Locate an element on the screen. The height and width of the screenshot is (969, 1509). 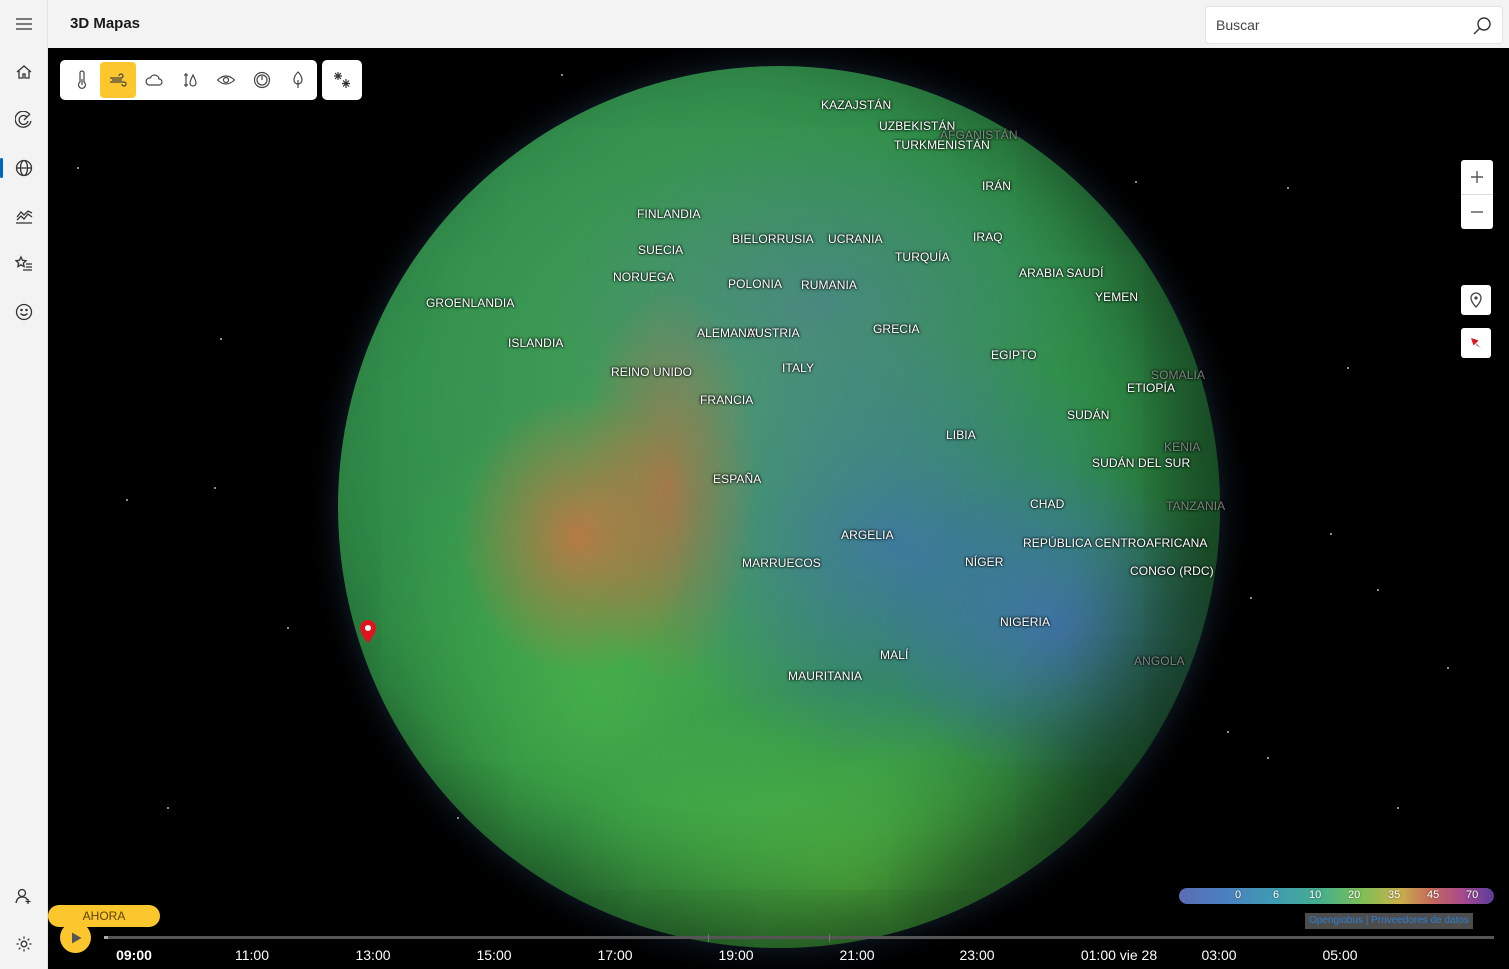
layer-temperature-button is located at coordinates (82, 80).